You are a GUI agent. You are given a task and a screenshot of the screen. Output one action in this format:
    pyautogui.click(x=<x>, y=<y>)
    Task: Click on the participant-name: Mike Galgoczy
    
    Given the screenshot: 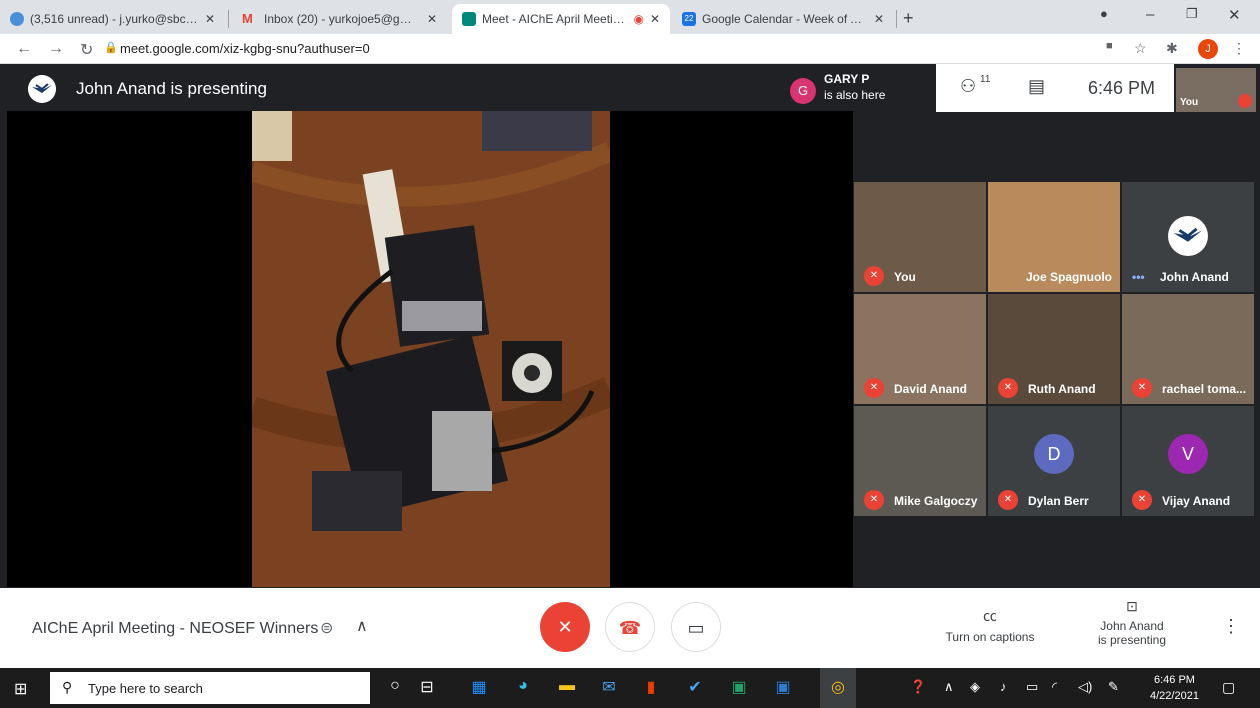 What is the action you would take?
    pyautogui.click(x=936, y=501)
    